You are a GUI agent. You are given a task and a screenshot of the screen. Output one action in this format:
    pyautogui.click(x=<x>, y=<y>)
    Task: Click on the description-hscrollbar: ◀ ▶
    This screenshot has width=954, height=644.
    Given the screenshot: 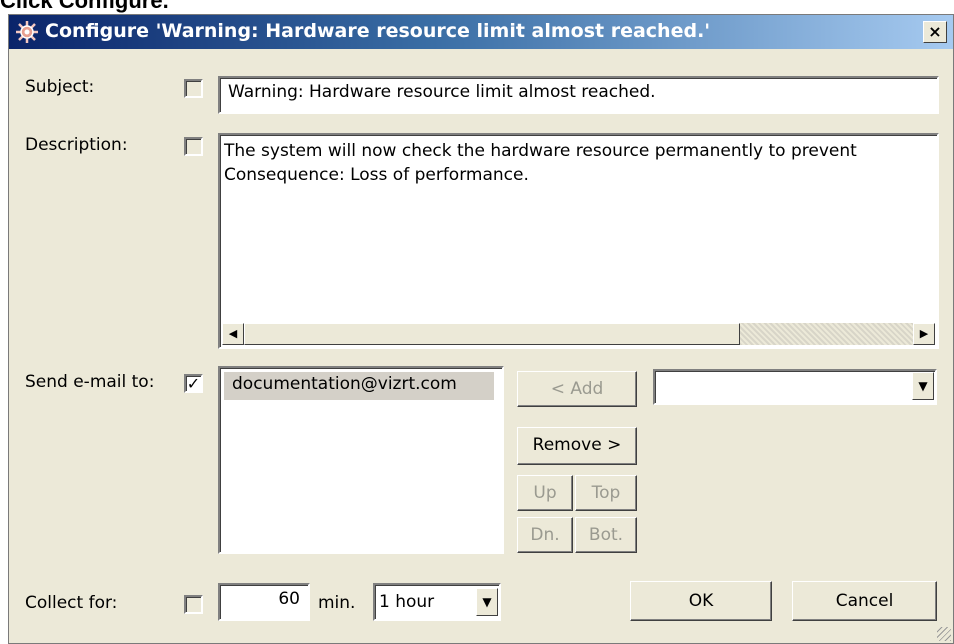 What is the action you would take?
    pyautogui.click(x=578, y=334)
    